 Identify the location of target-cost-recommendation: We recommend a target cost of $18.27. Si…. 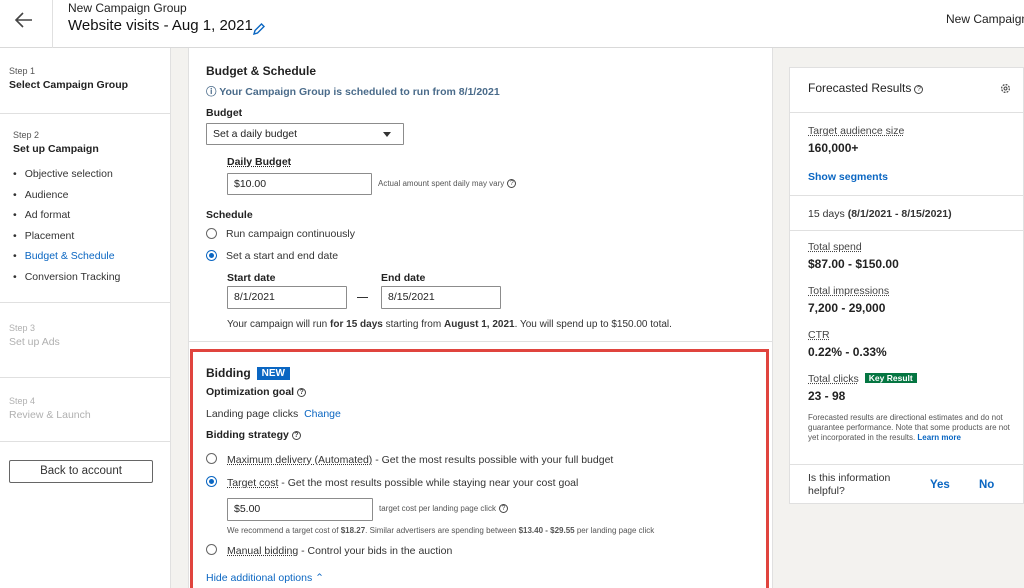
(440, 530).